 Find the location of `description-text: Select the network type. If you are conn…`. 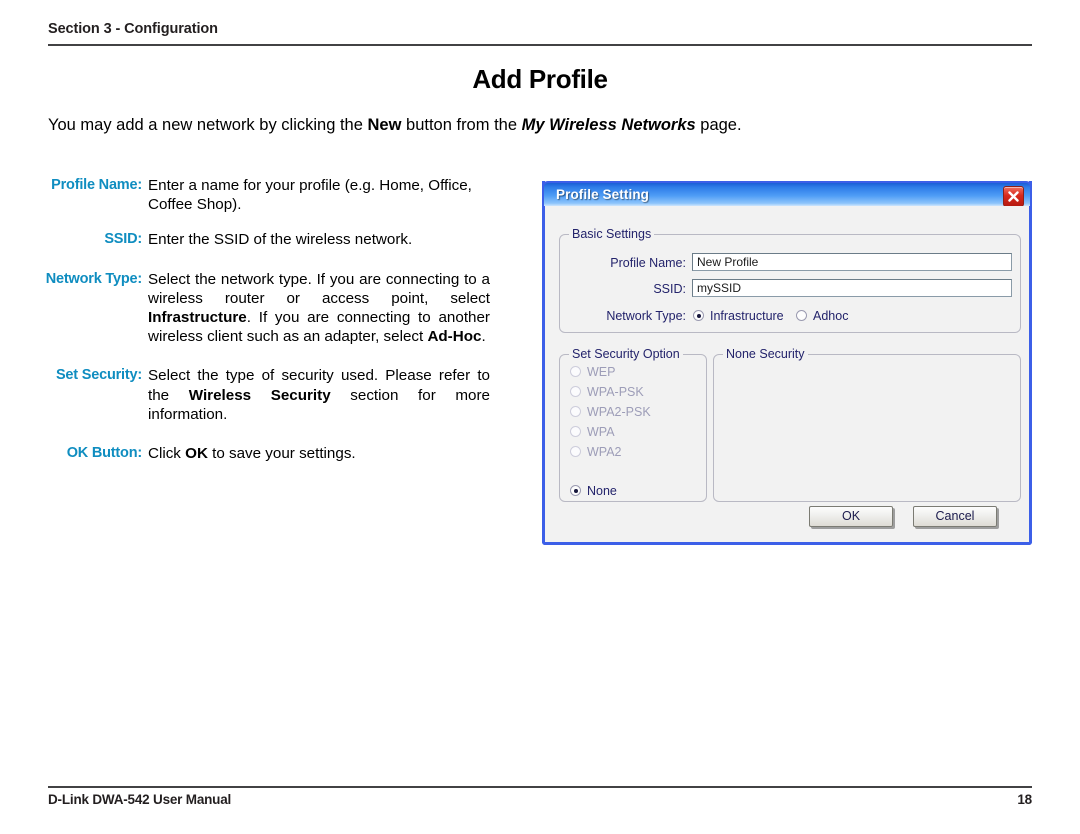

description-text: Select the network type. If you are conn… is located at coordinates (319, 308).